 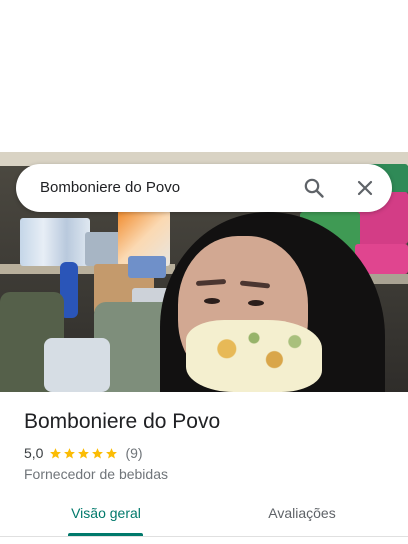 I want to click on tab-reviews: Avaliações, so click(x=302, y=518).